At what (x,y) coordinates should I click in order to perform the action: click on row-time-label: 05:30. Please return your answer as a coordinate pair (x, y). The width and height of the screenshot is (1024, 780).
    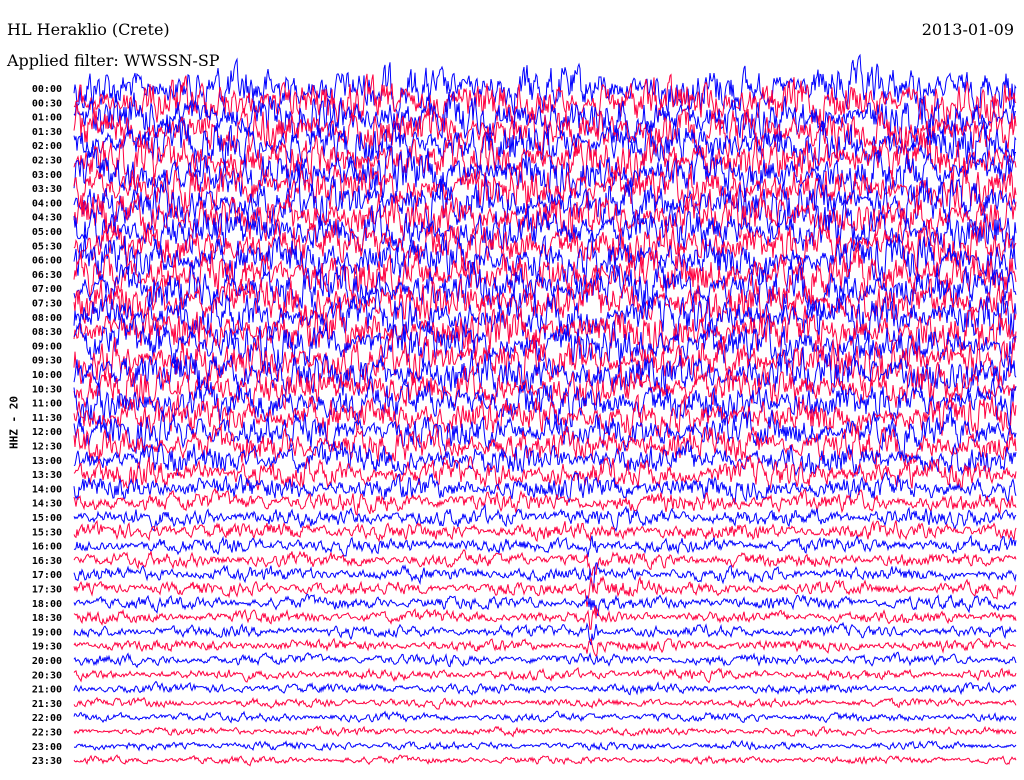
    Looking at the image, I should click on (47, 246).